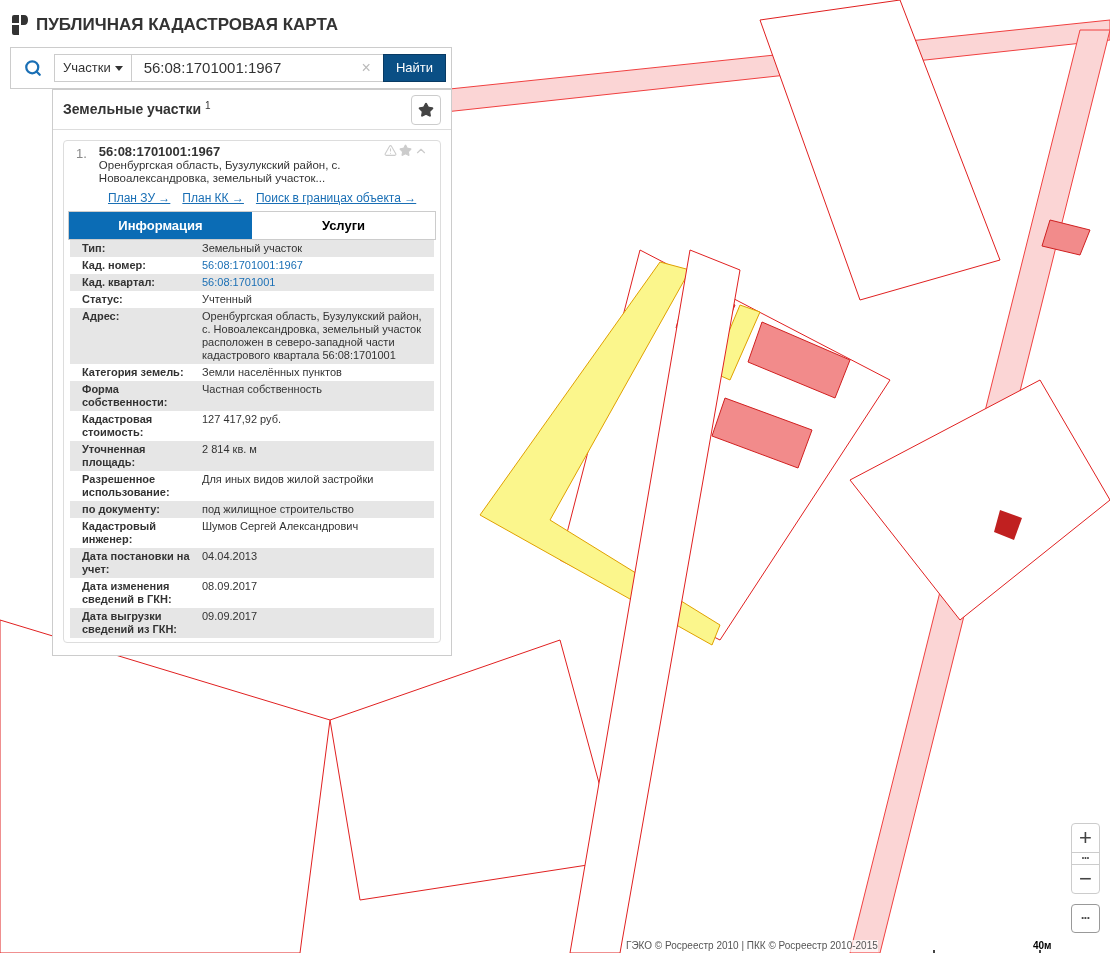  What do you see at coordinates (242, 420) in the screenshot?
I see `field-value: 127 417,92 руб.` at bounding box center [242, 420].